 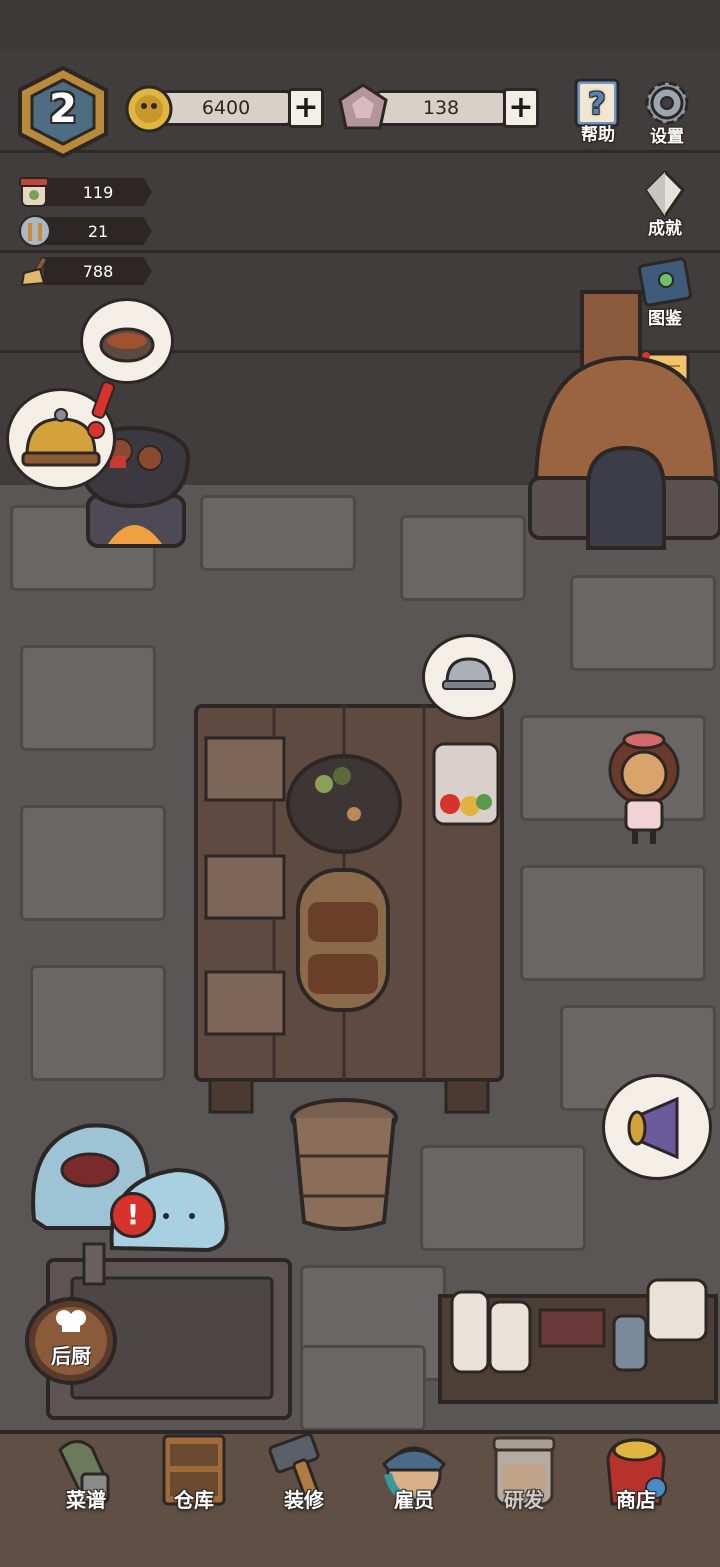 What do you see at coordinates (521, 108) in the screenshot?
I see `add-gems-button: +` at bounding box center [521, 108].